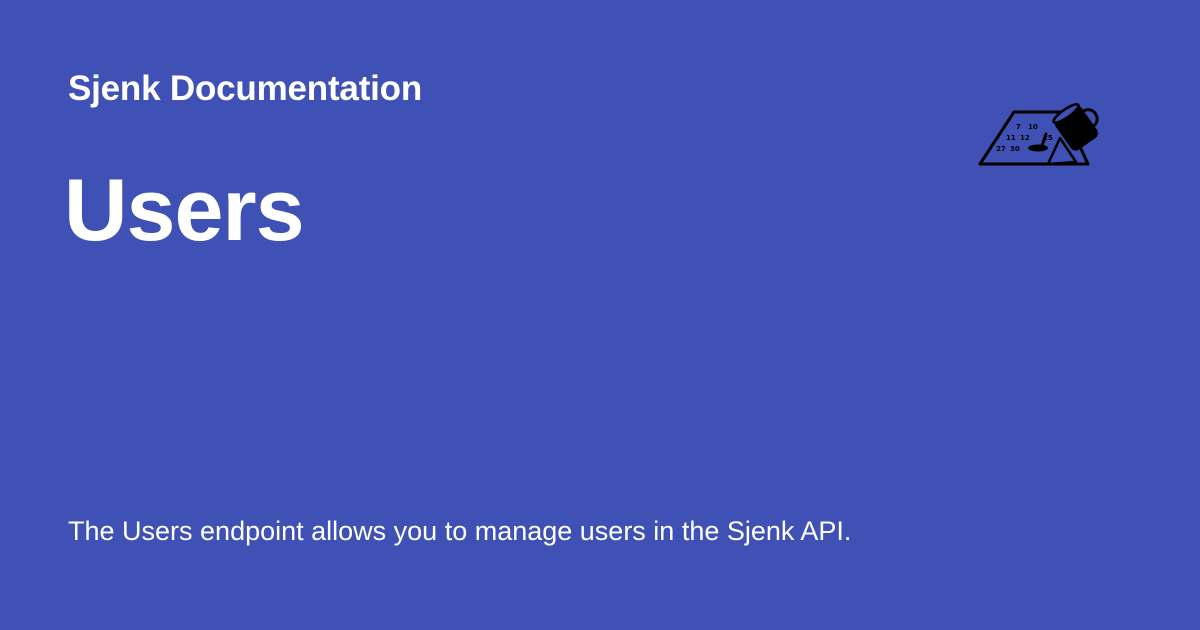 Image resolution: width=1200 pixels, height=630 pixels. What do you see at coordinates (1015, 149) in the screenshot?
I see `logo-number-30: 30` at bounding box center [1015, 149].